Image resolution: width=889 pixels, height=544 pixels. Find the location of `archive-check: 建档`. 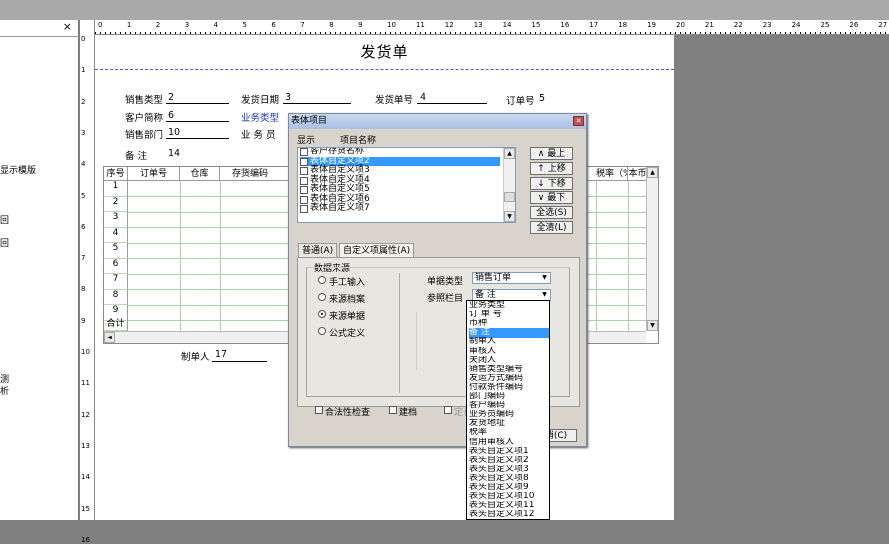

archive-check: 建档 is located at coordinates (403, 411).